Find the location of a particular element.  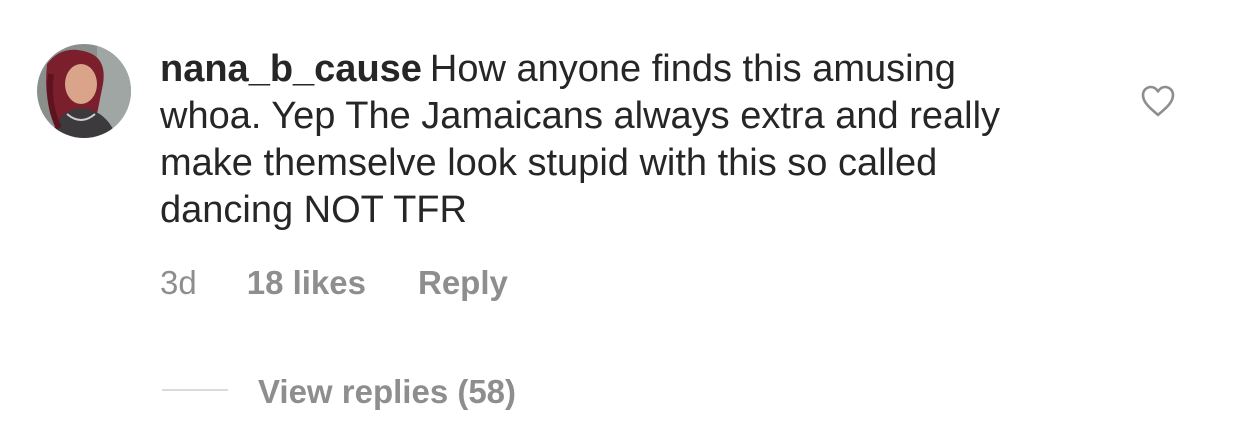

like-button is located at coordinates (1158, 101).